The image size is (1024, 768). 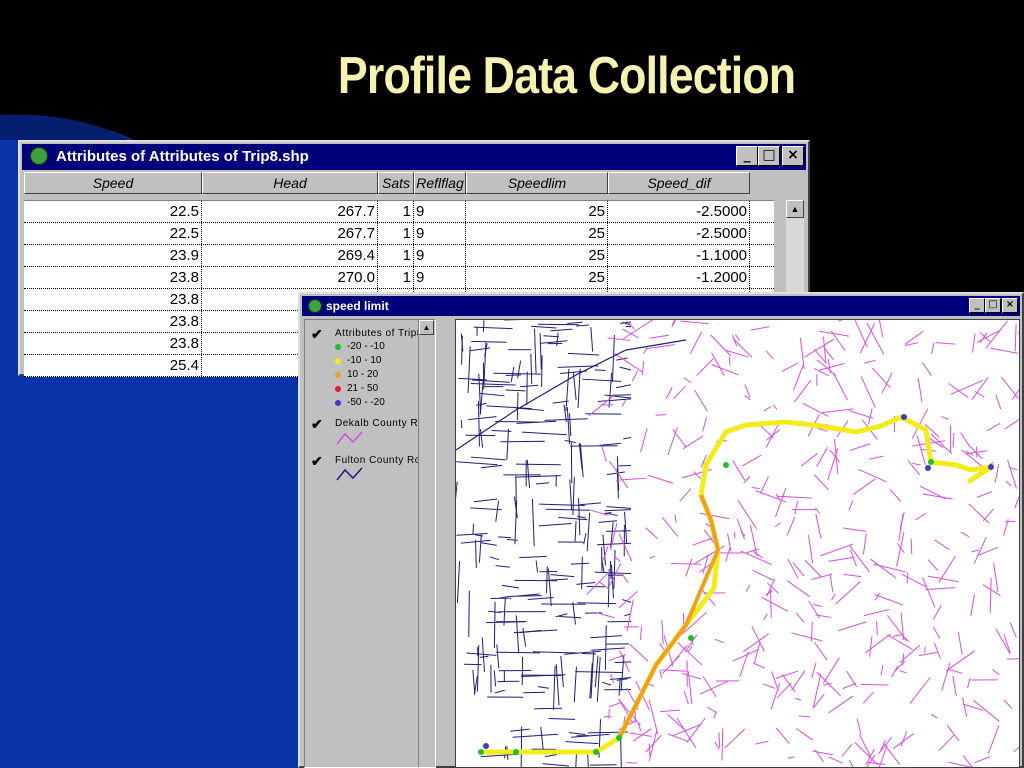 I want to click on table-cell: 269.4, so click(x=290, y=255).